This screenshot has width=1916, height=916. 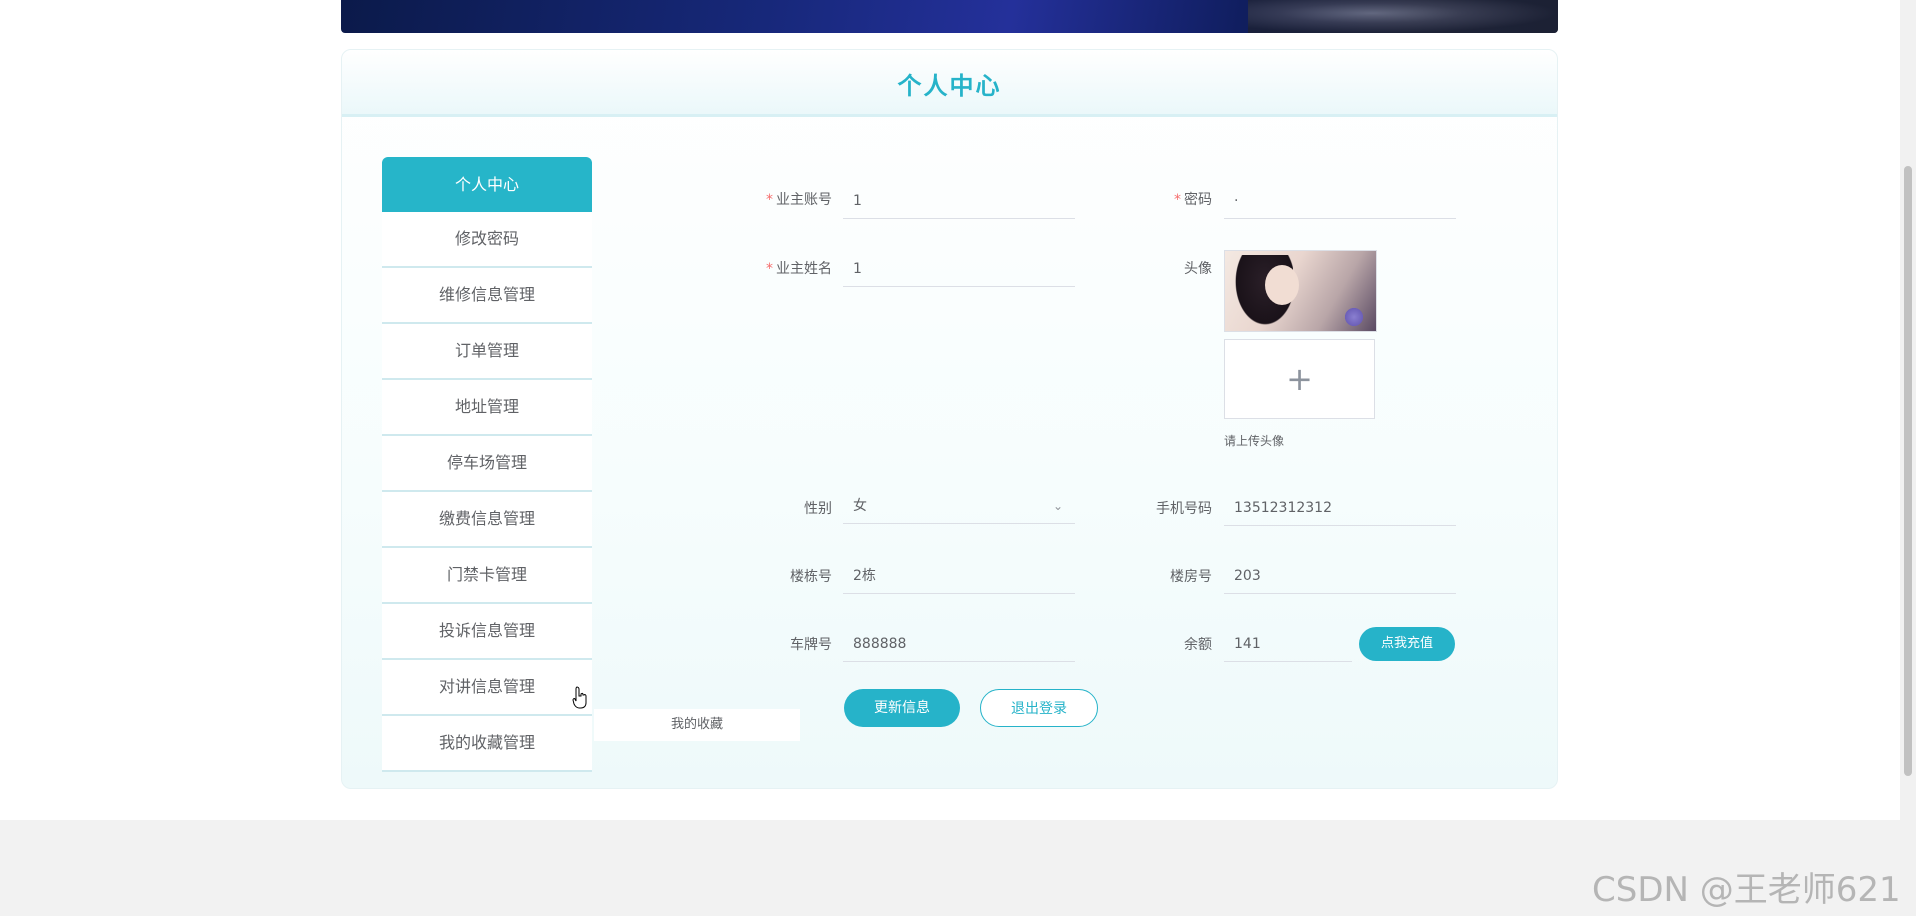 I want to click on menu-item-favorites: 我的收藏管理, so click(x=487, y=744).